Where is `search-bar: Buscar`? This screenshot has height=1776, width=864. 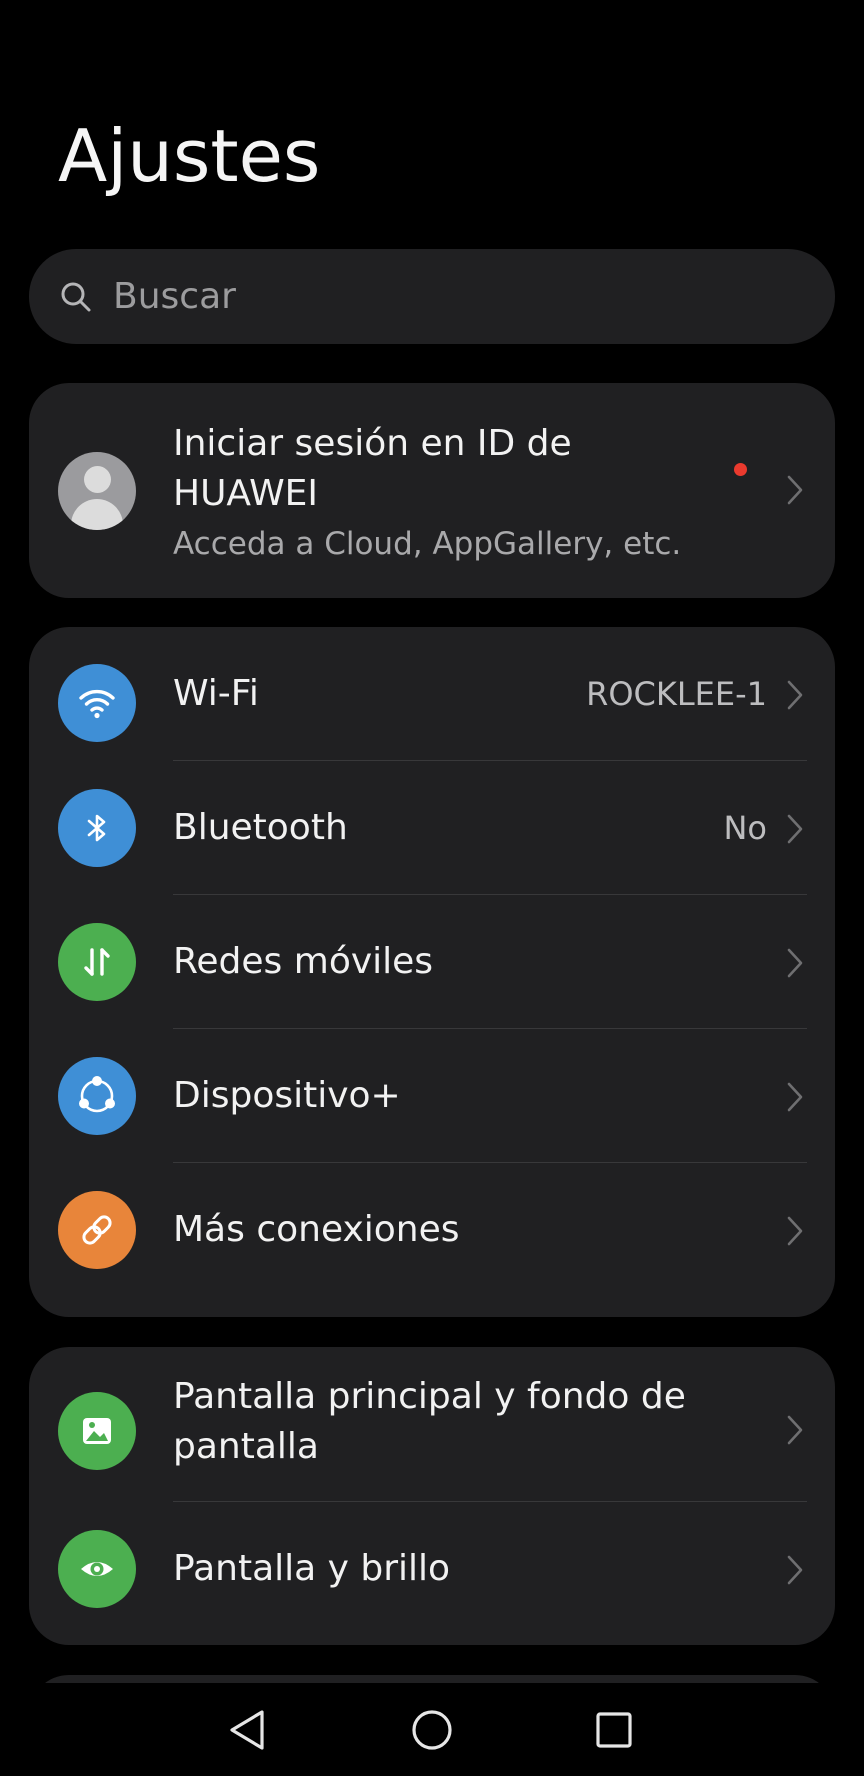
search-bar: Buscar is located at coordinates (432, 296).